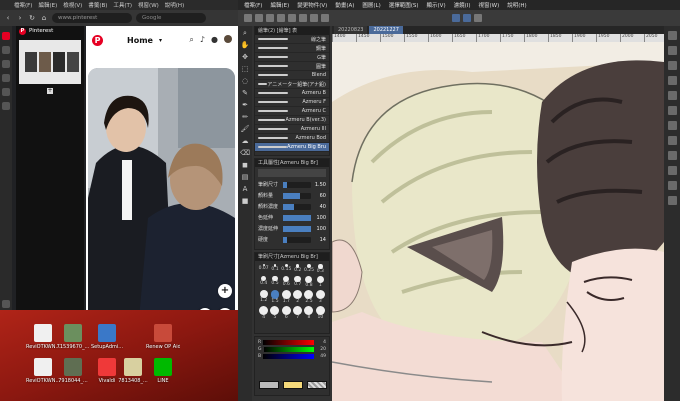 The height and width of the screenshot is (401, 680). Describe the element at coordinates (72, 5) in the screenshot. I see `browser-menu-item: 檢視(V)` at that location.